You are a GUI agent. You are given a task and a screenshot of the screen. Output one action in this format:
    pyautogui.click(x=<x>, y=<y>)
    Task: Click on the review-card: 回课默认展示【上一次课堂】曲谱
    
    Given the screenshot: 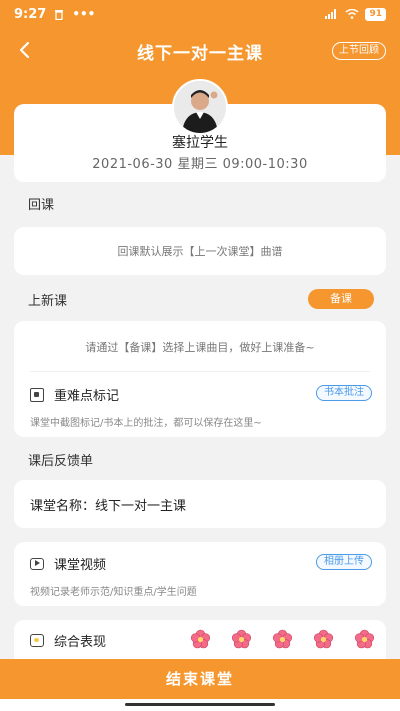 What is the action you would take?
    pyautogui.click(x=200, y=251)
    